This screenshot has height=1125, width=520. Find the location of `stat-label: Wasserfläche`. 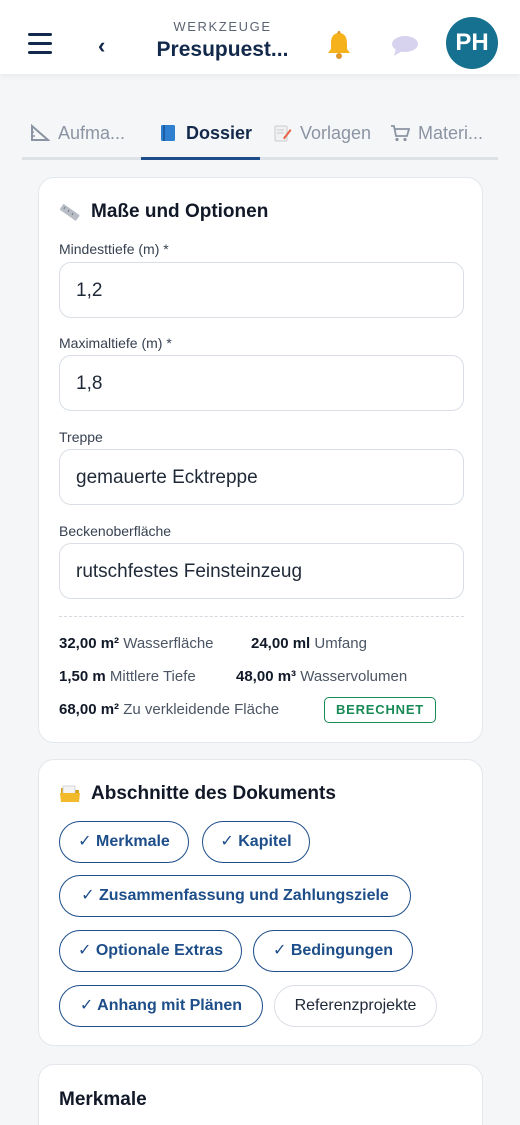

stat-label: Wasserfläche is located at coordinates (168, 643).